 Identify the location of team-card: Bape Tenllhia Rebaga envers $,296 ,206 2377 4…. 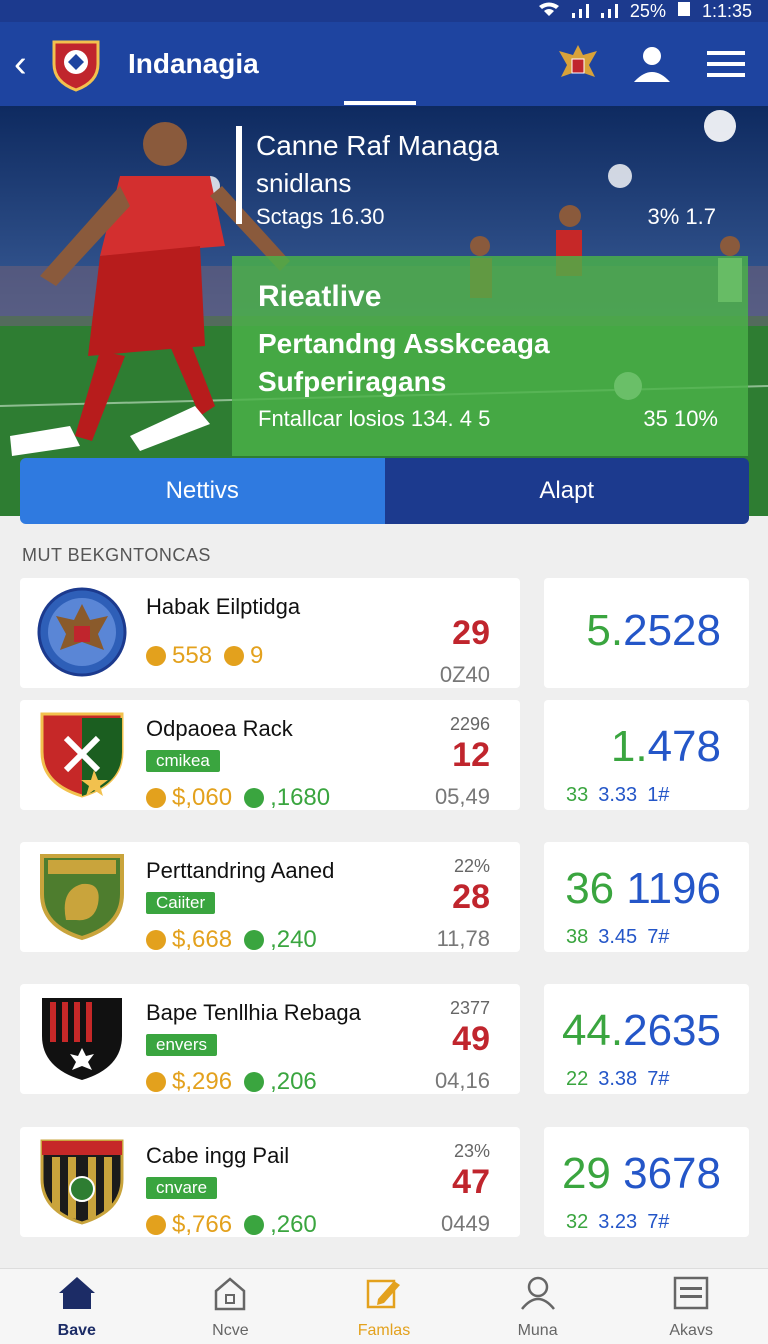
(270, 1039).